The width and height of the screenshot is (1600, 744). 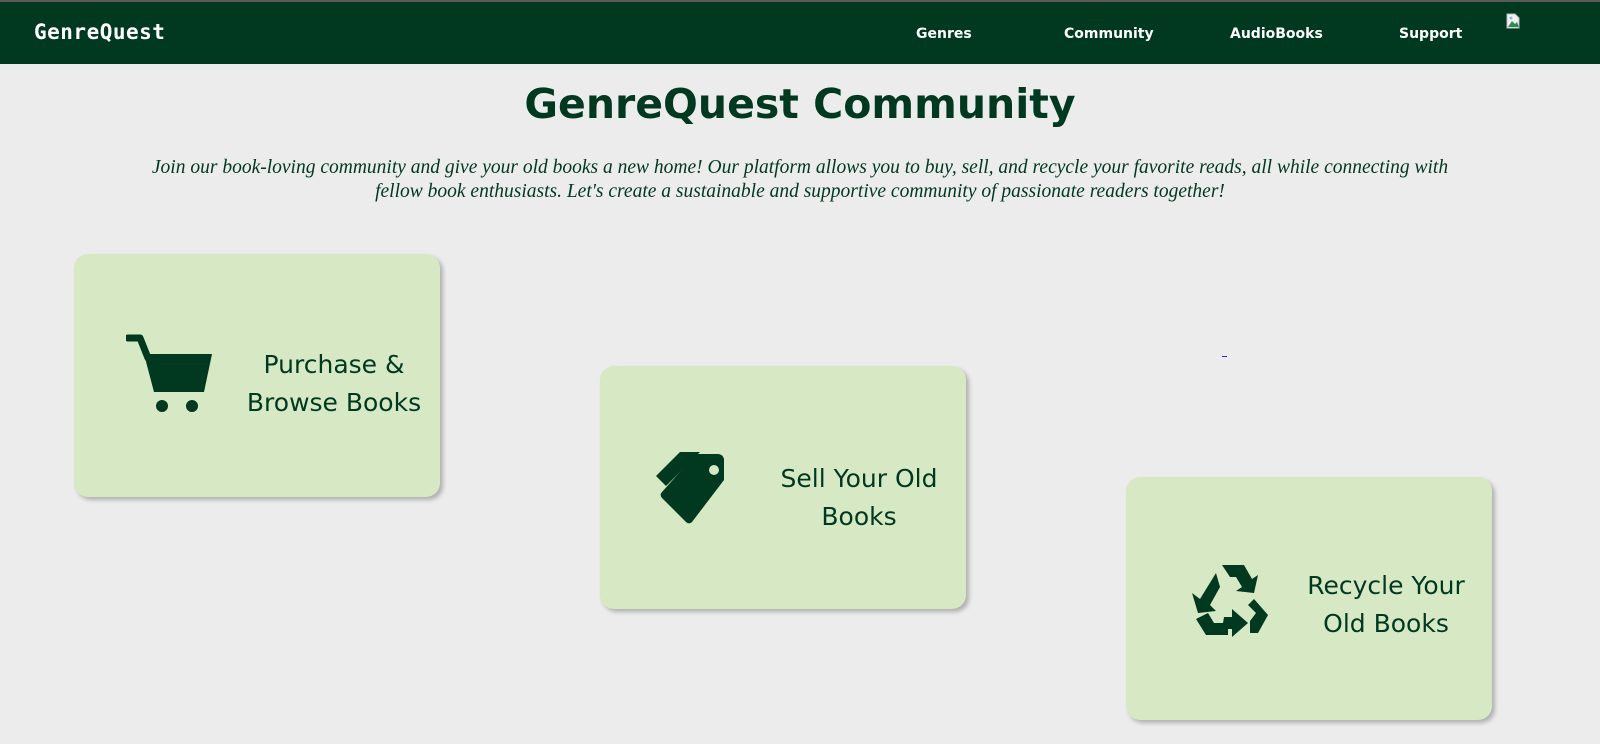 I want to click on card-label: Sell Your Old Books, so click(x=859, y=497).